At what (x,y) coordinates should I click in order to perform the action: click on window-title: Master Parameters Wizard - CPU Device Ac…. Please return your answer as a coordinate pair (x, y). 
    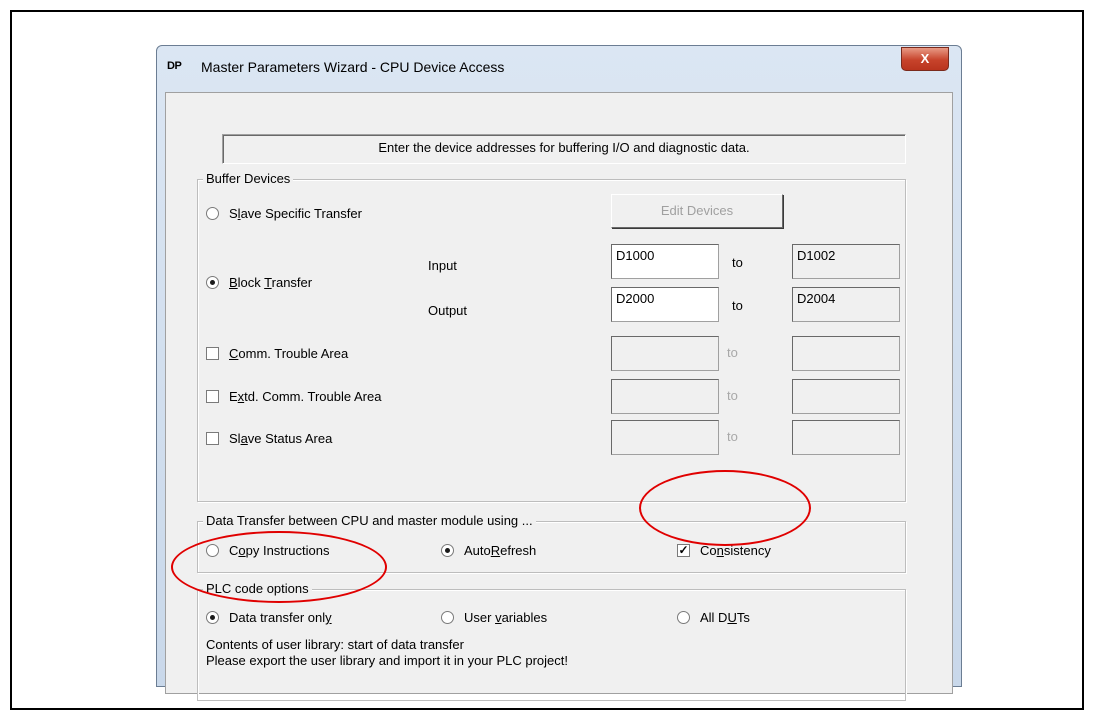
    Looking at the image, I should click on (353, 67).